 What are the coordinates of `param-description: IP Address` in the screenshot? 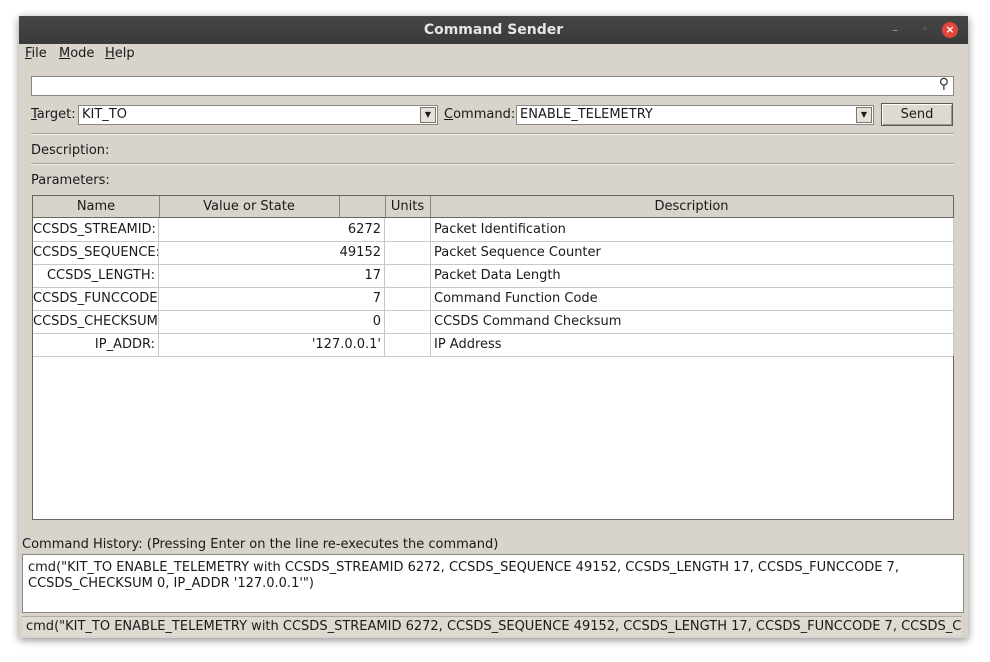 It's located at (692, 344).